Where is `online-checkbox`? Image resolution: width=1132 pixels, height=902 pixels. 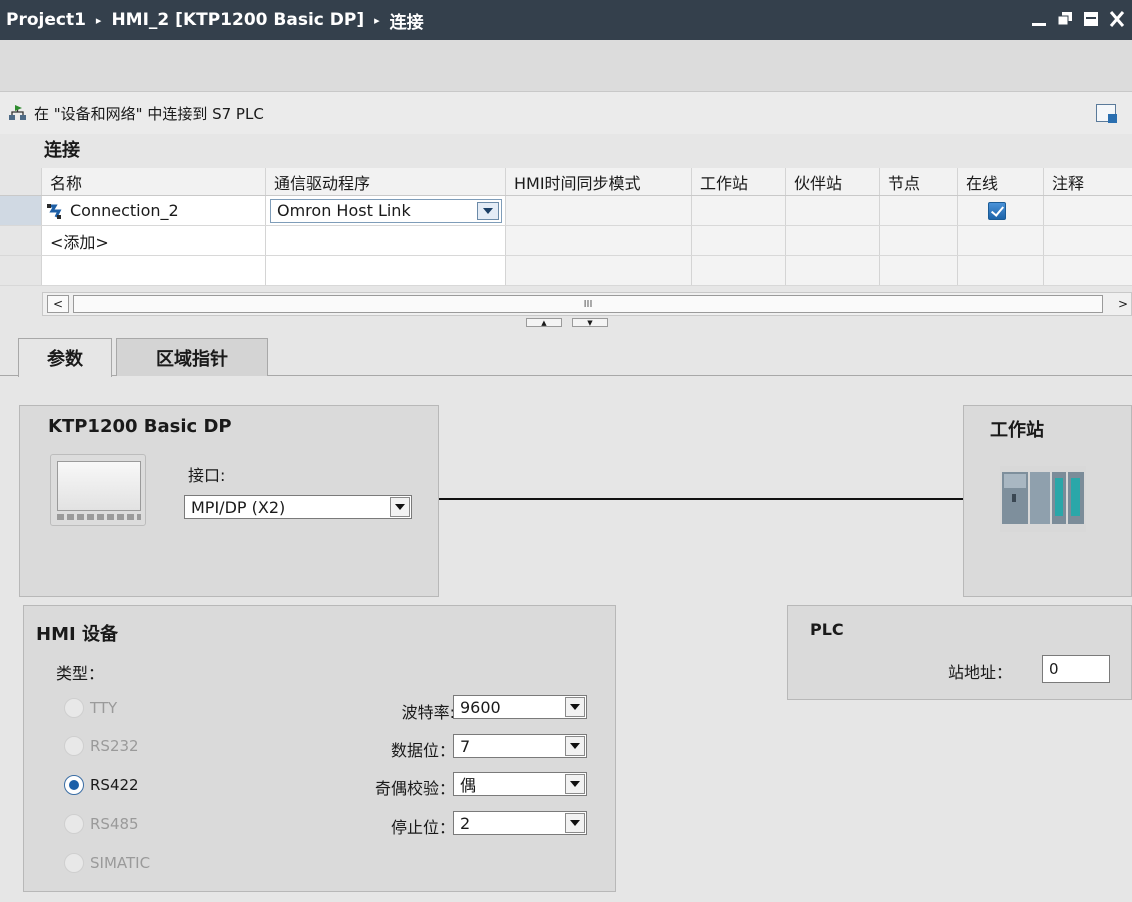 online-checkbox is located at coordinates (997, 210).